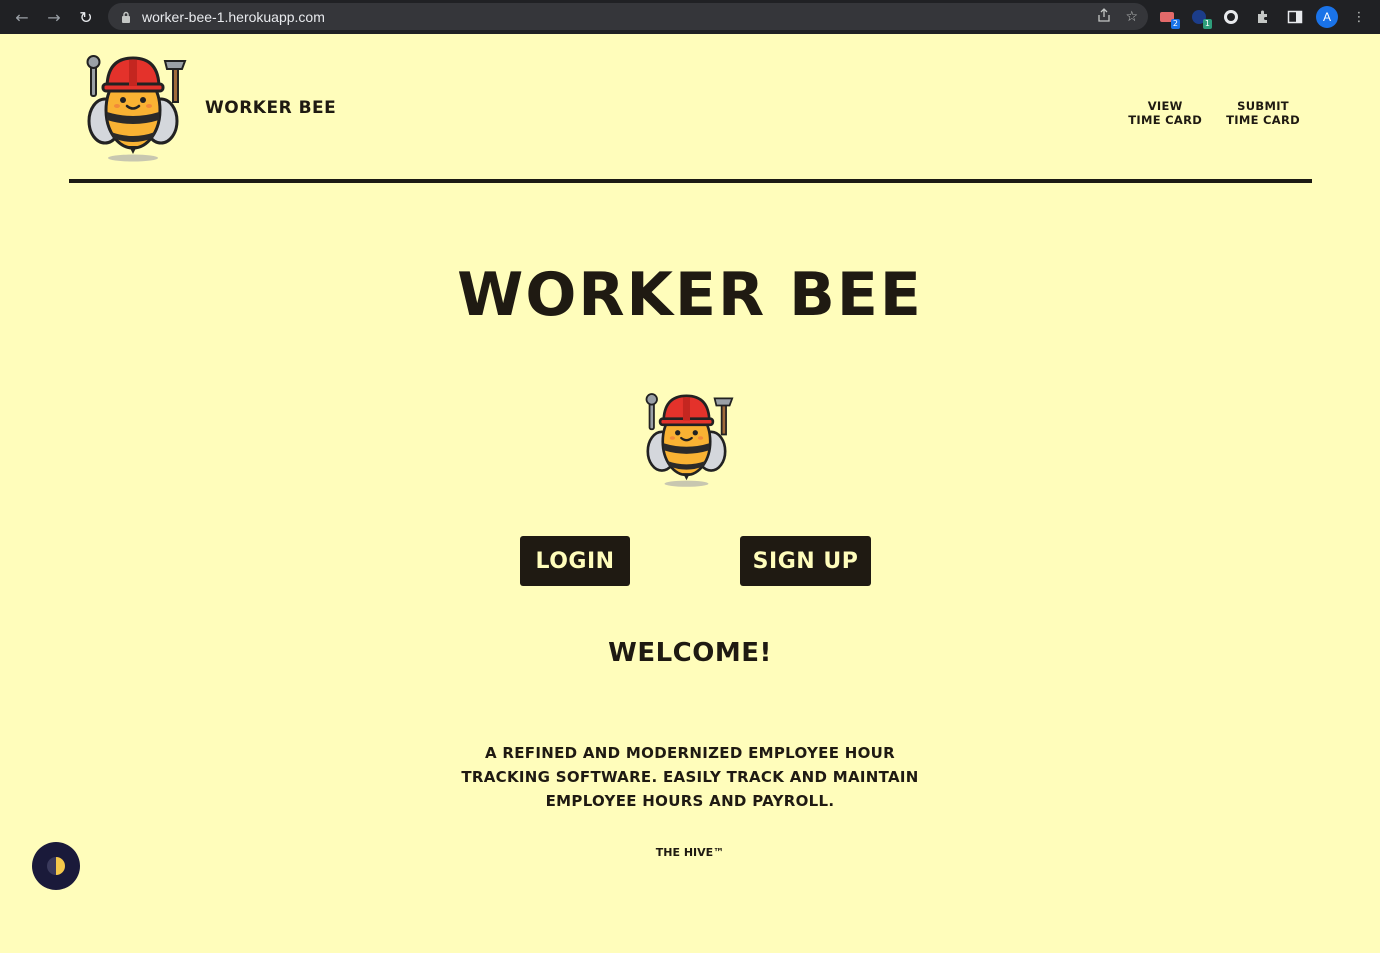 This screenshot has height=953, width=1380. I want to click on extension-3-icon, so click(1231, 17).